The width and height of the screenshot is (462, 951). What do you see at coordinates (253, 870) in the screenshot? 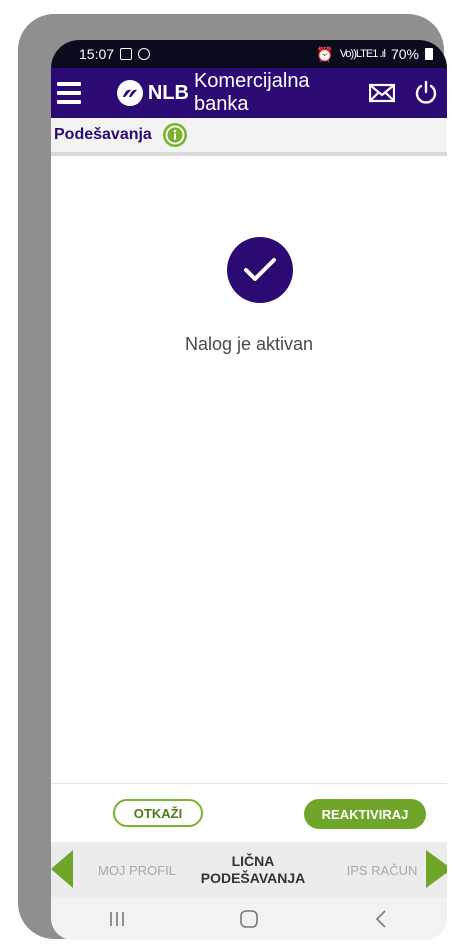
I see `tab-personal-settings: LIČNA PODEŠAVANJA` at bounding box center [253, 870].